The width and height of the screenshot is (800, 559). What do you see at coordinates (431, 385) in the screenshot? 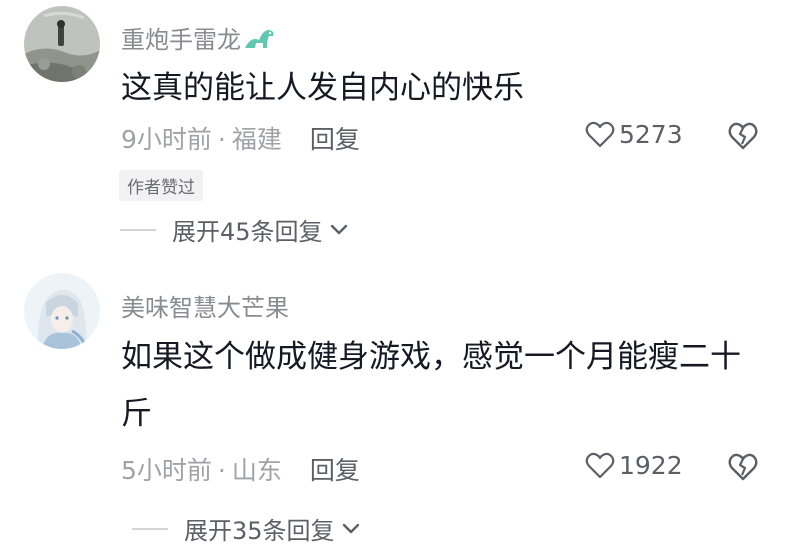
I see `comment-text: 如果这个做成健身游戏，感觉一个月能瘦二十斤` at bounding box center [431, 385].